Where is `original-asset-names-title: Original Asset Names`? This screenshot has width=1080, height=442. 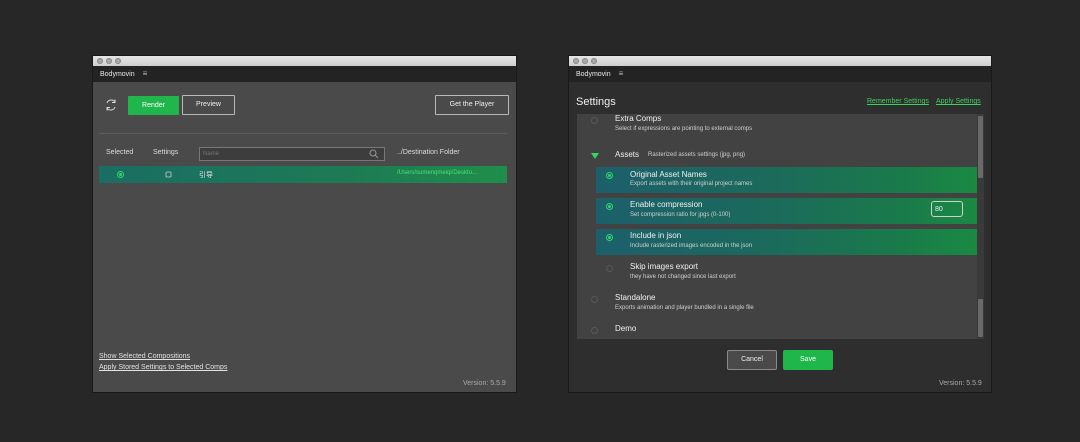
original-asset-names-title: Original Asset Names is located at coordinates (668, 174).